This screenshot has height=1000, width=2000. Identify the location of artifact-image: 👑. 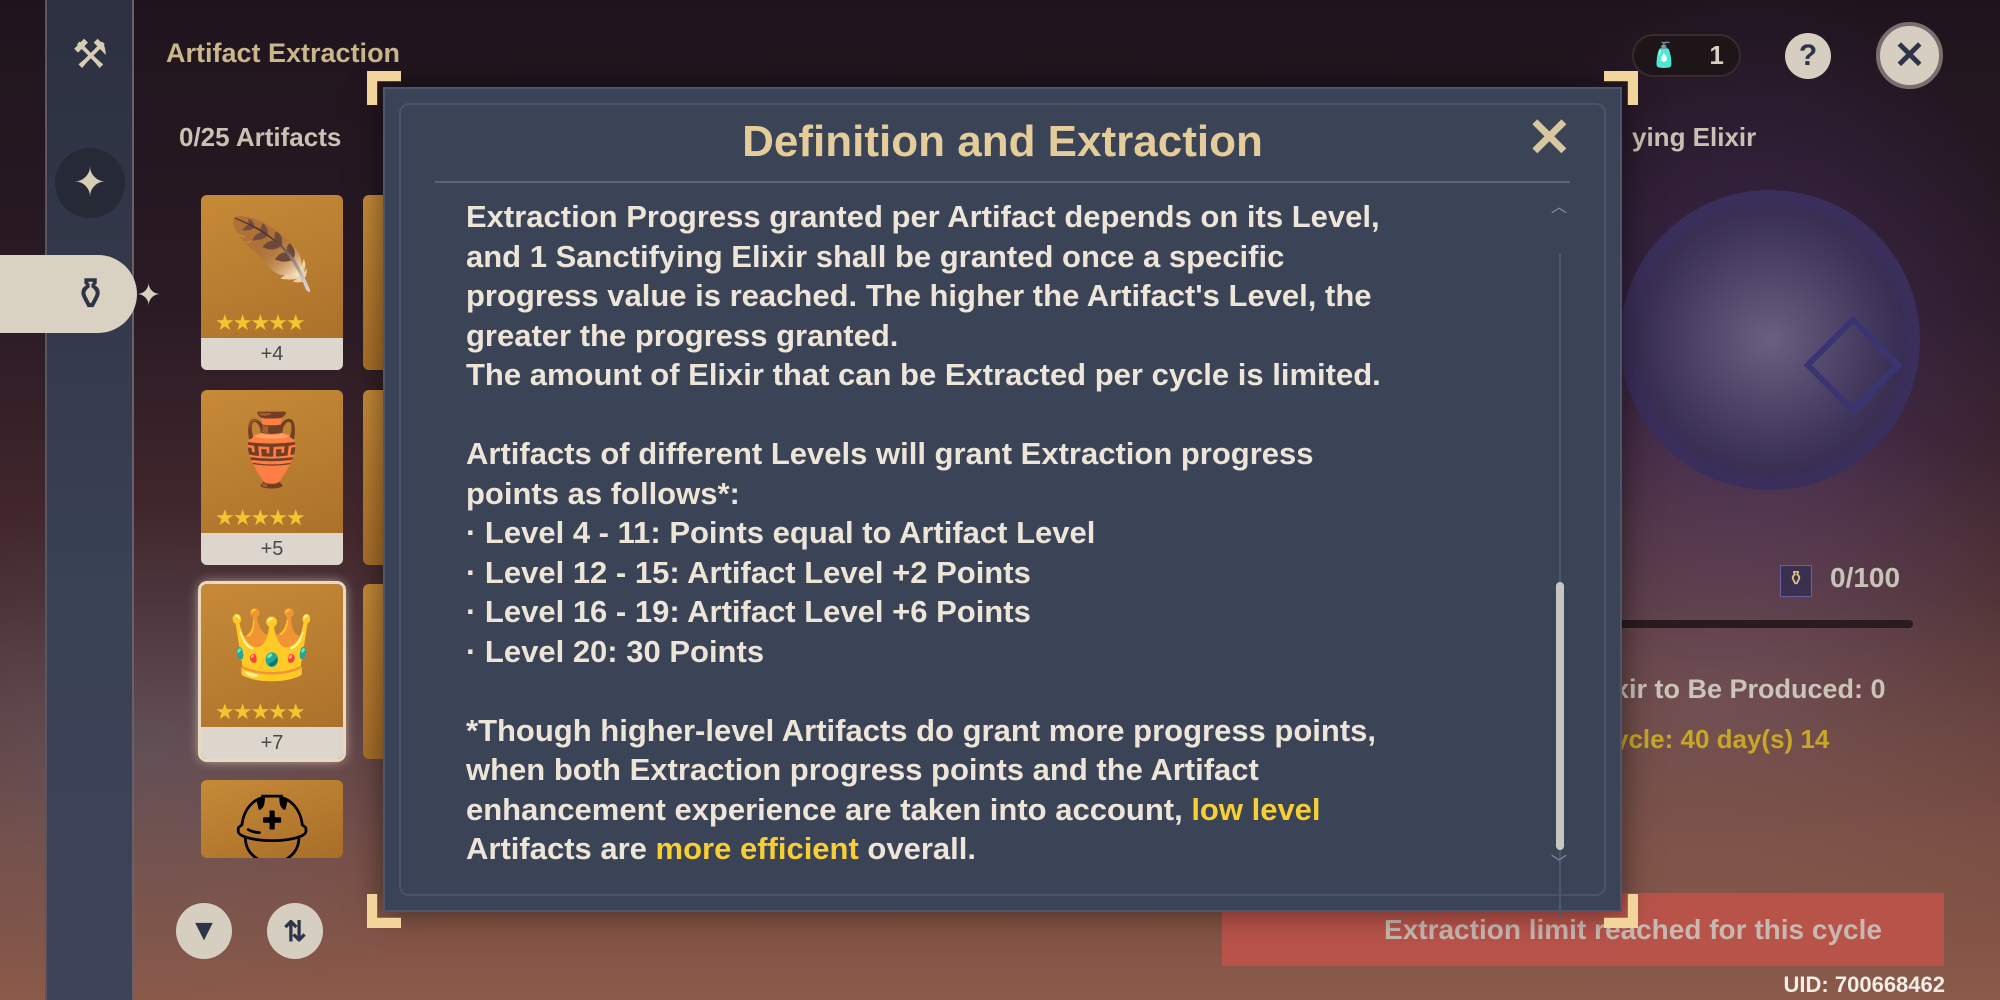
(272, 644).